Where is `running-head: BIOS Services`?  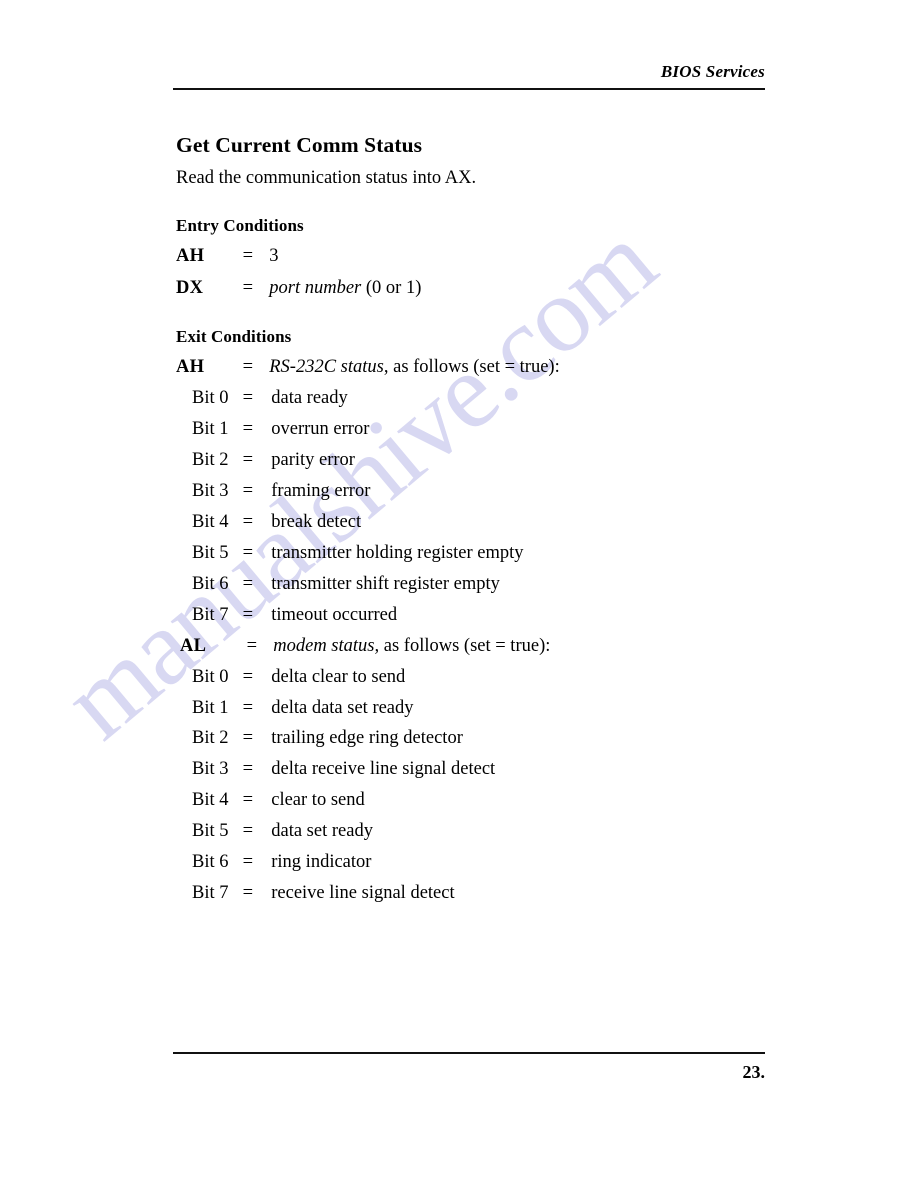
running-head: BIOS Services is located at coordinates (469, 72).